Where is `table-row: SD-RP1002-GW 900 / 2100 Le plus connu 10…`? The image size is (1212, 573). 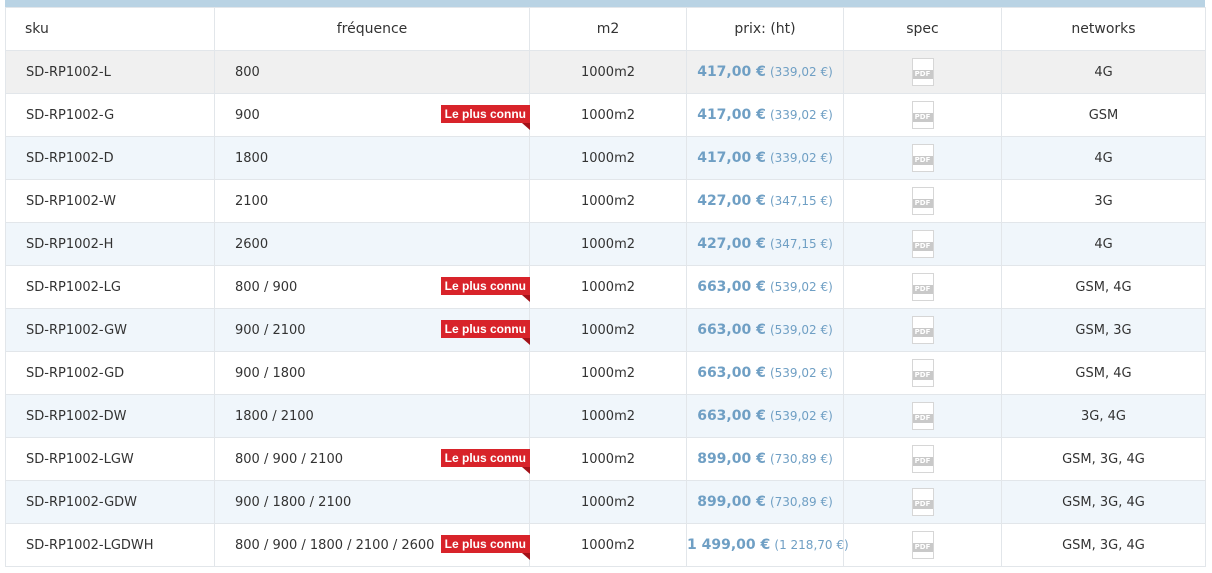
table-row: SD-RP1002-GW 900 / 2100 Le plus connu 10… is located at coordinates (605, 330).